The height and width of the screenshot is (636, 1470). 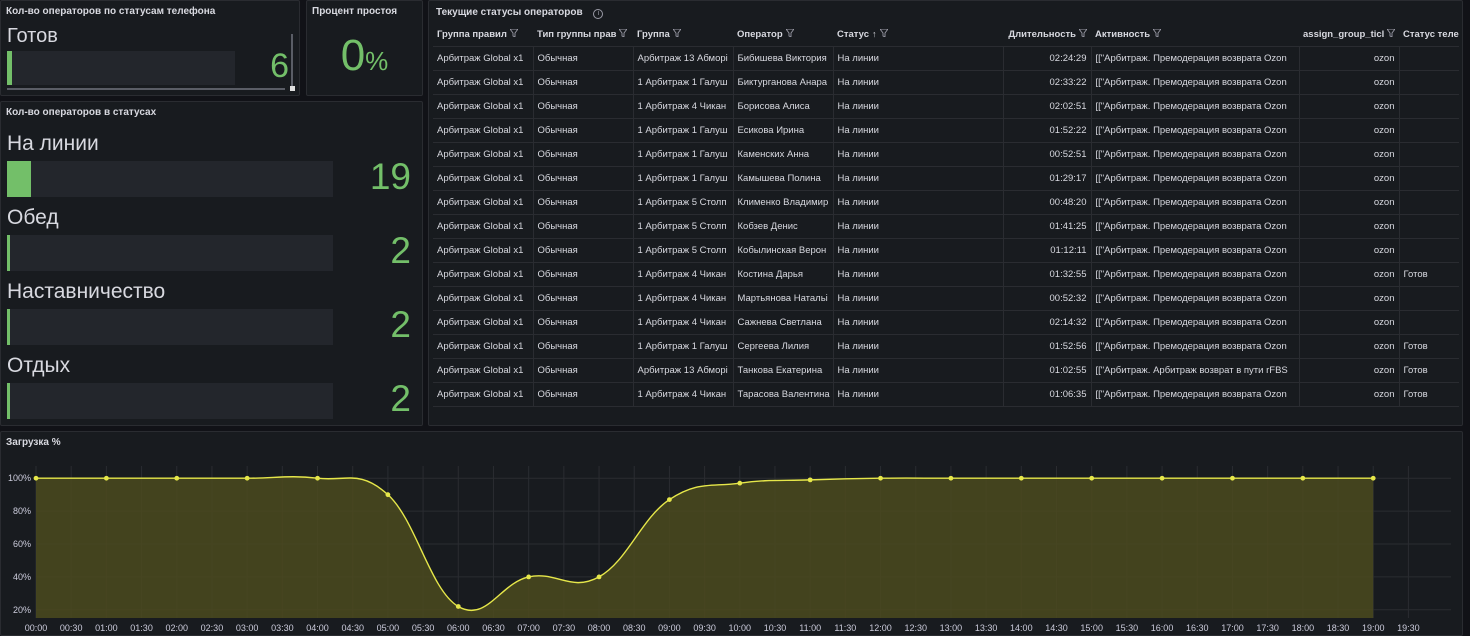 What do you see at coordinates (783, 82) in the screenshot?
I see `table-cell: Биктурганова Анара` at bounding box center [783, 82].